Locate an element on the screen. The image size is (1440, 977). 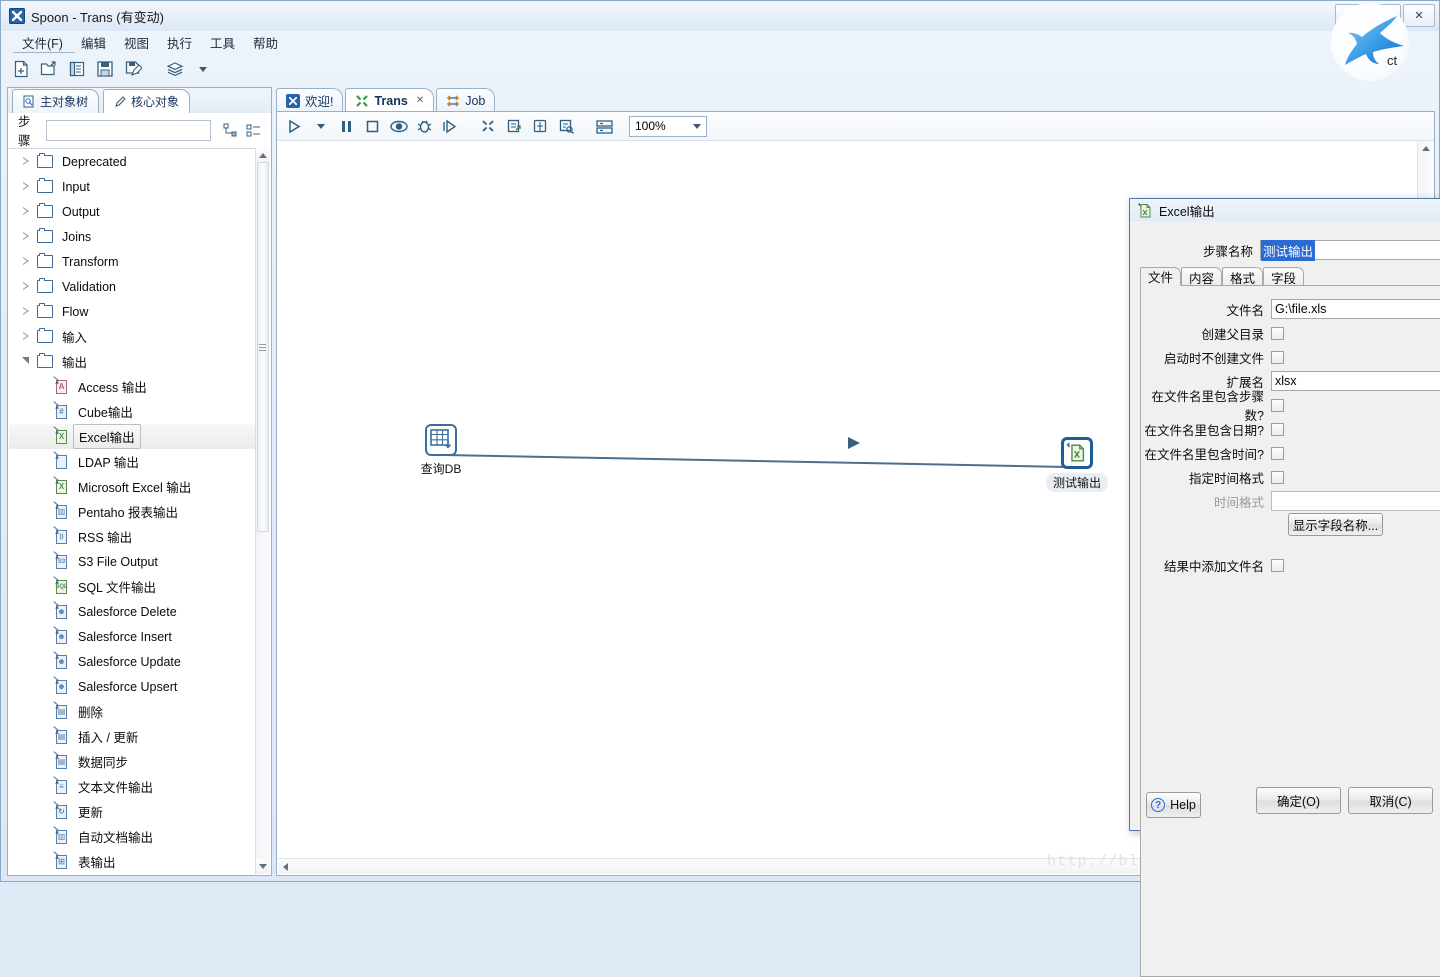
tree-step-18: ☻ Salesforce Delete is located at coordinates (132, 611).